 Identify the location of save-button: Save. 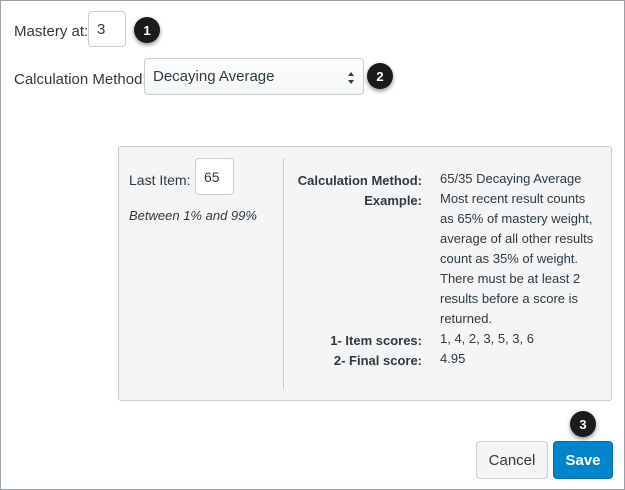
(583, 460).